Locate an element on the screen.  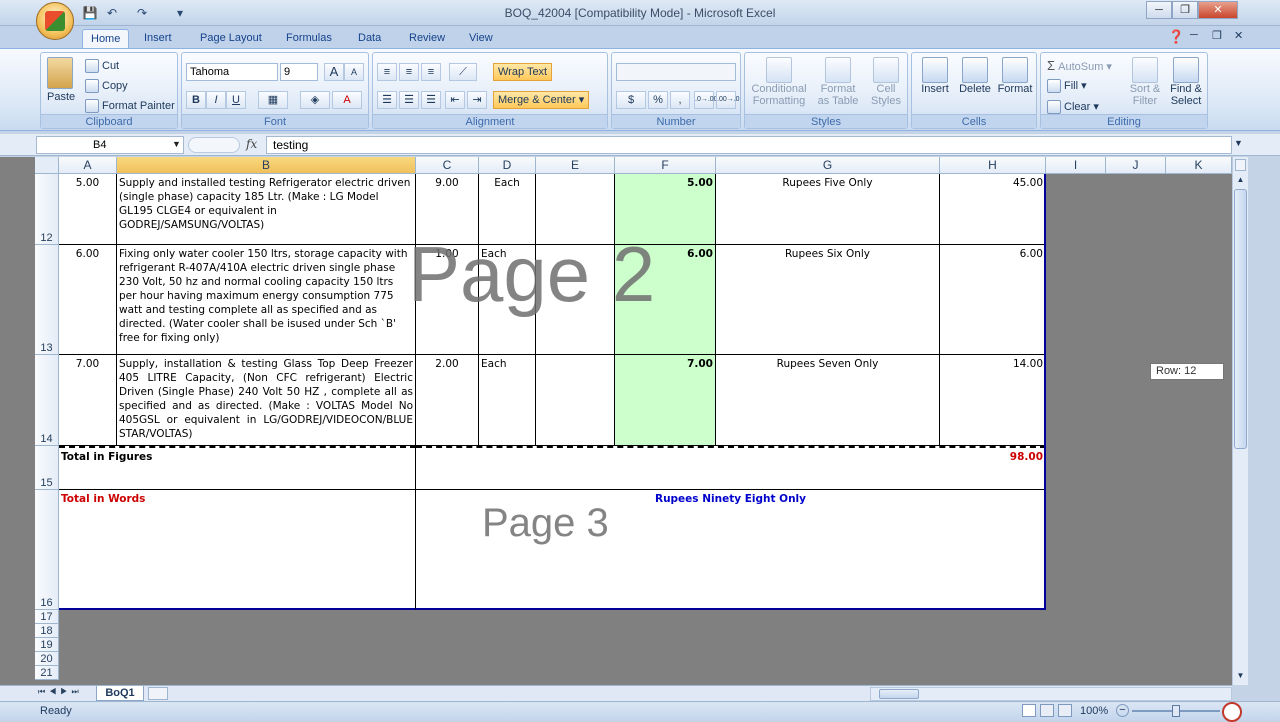
tab-data: Data is located at coordinates (369, 38).